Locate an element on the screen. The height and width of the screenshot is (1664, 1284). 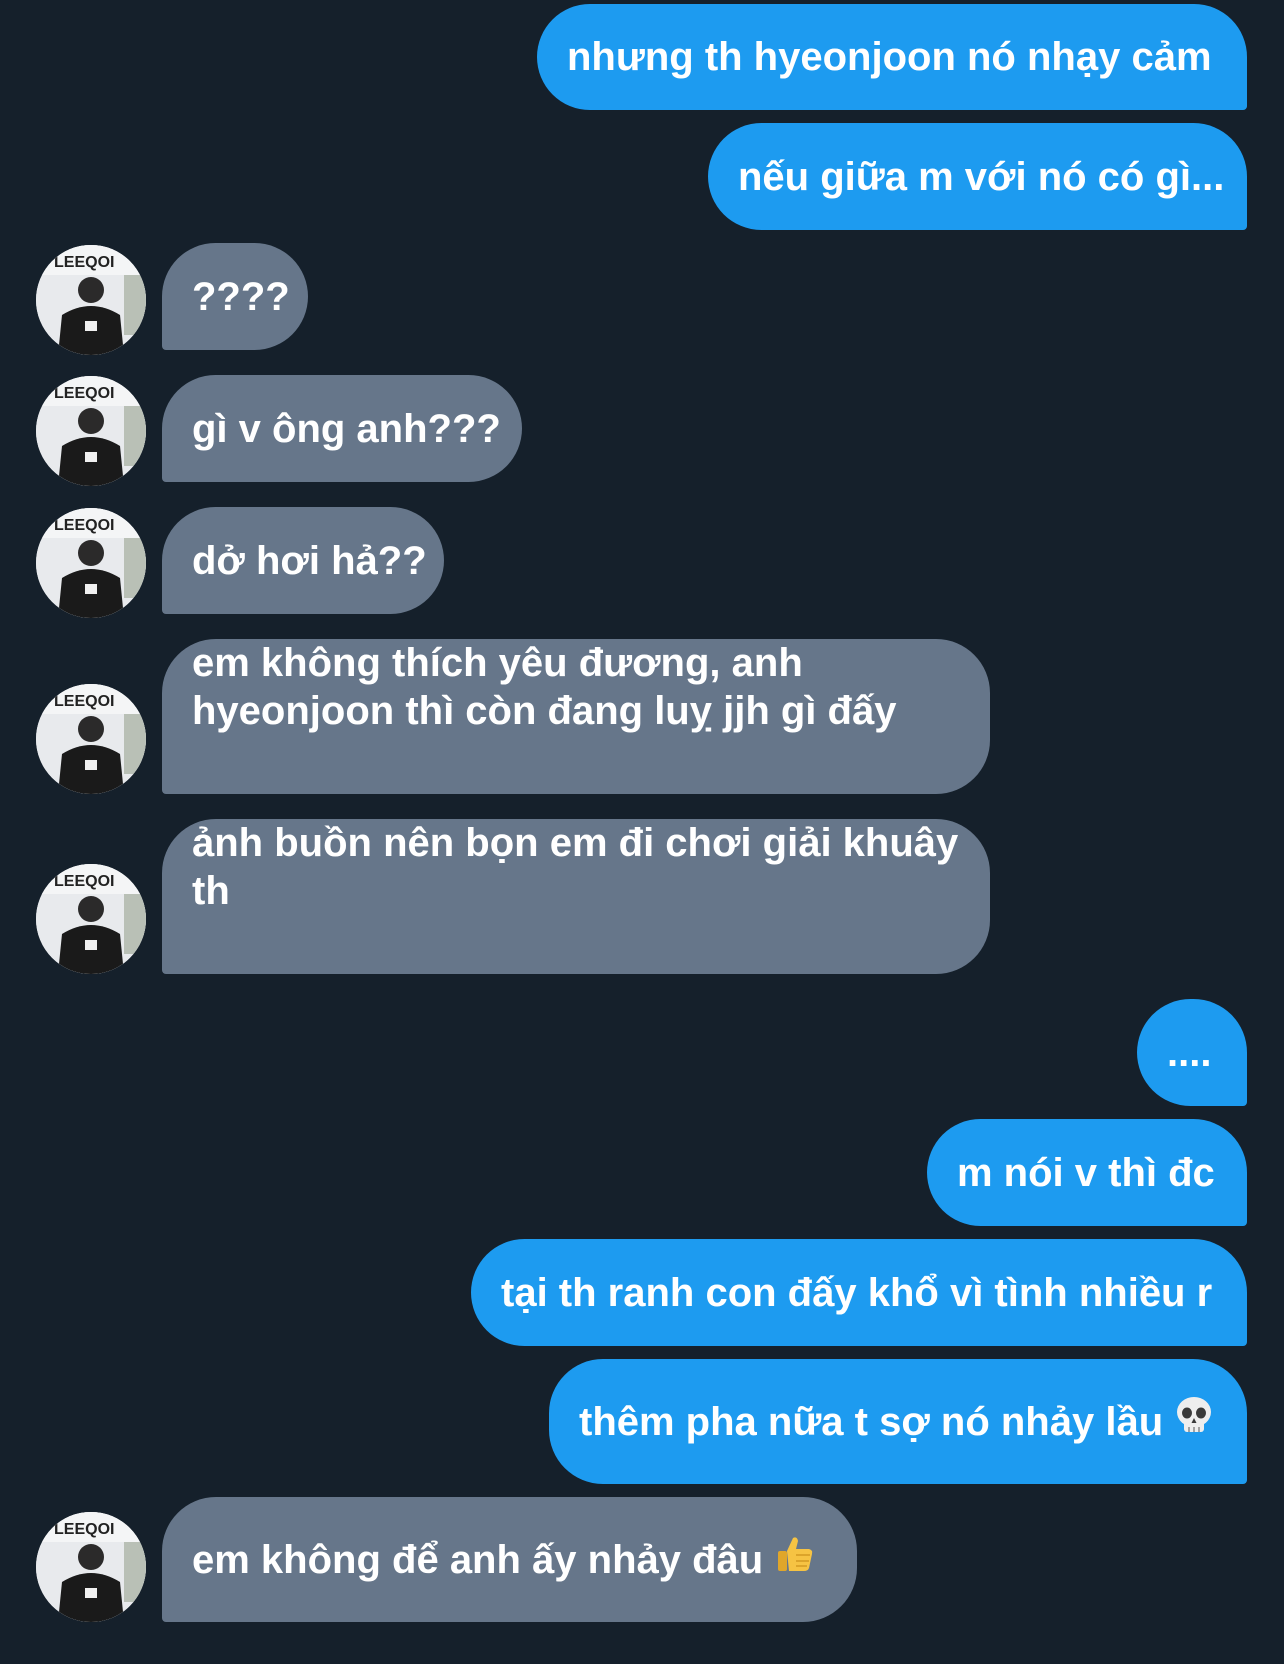
message-text: m nói v thì đc is located at coordinates (1086, 1172).